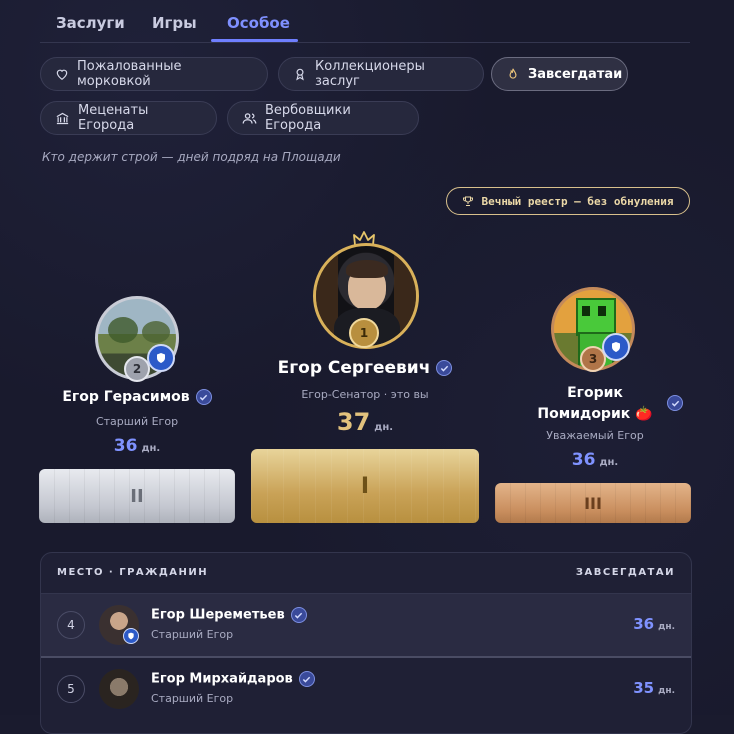 Image resolution: width=734 pixels, height=734 pixels. I want to click on tab-bar: Заслуги Игры Особое, so click(365, 21).